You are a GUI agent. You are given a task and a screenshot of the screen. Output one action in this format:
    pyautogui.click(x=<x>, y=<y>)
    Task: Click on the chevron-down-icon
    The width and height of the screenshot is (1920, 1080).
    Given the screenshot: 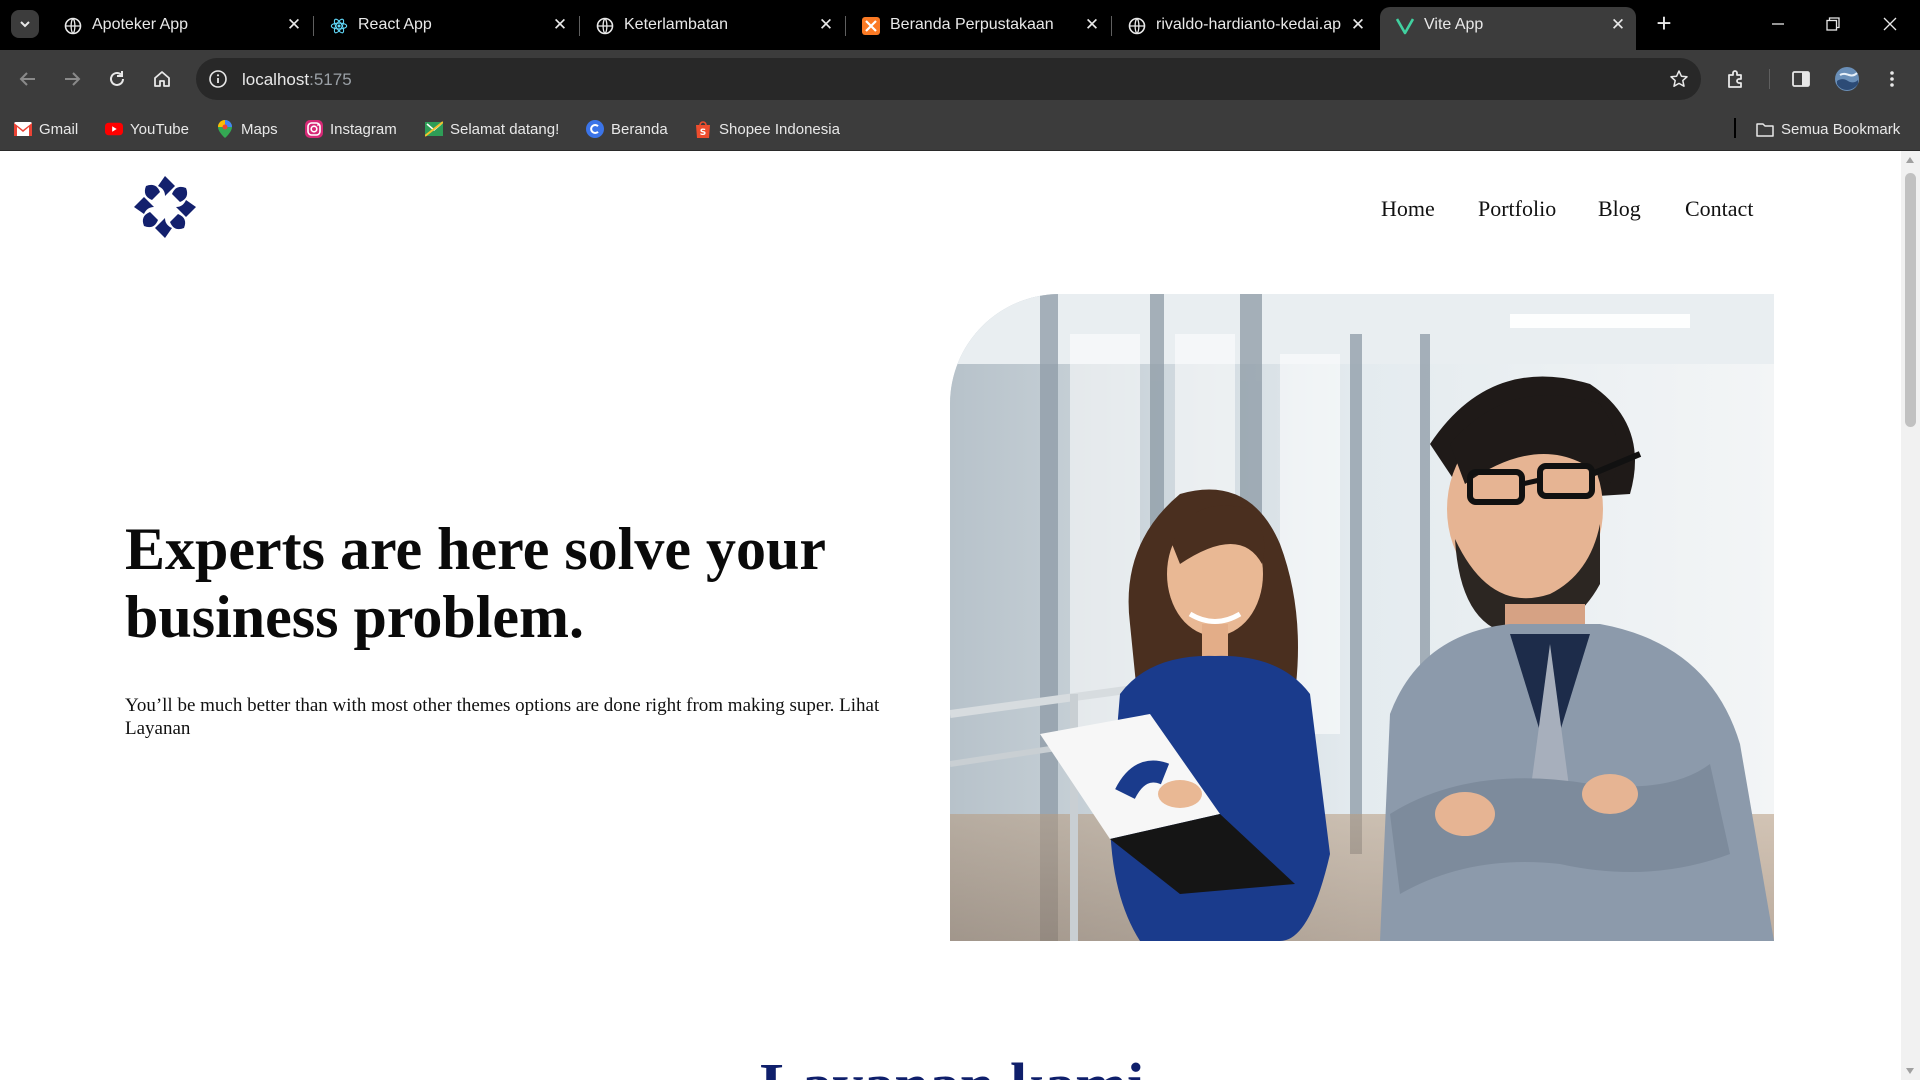 What is the action you would take?
    pyautogui.click(x=25, y=24)
    